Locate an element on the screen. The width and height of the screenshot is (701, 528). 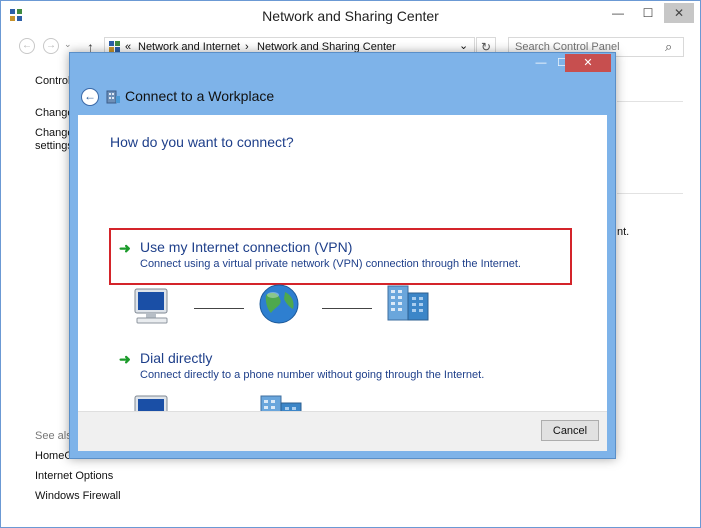
vpn-option-title: Use my Internet connection (VPN) is located at coordinates (246, 247).